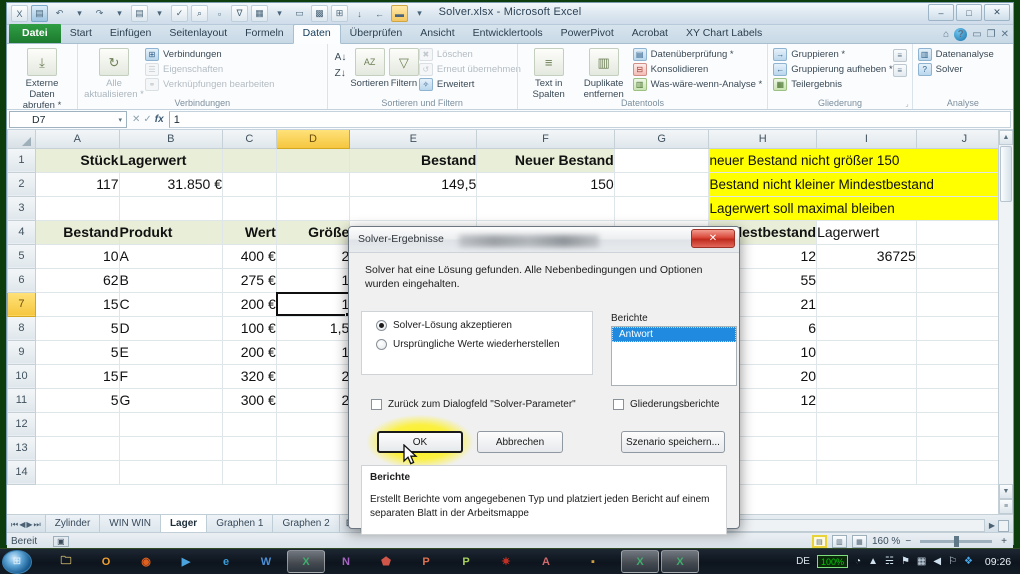 This screenshot has height=574, width=1020. I want to click on cell-c3, so click(249, 208).